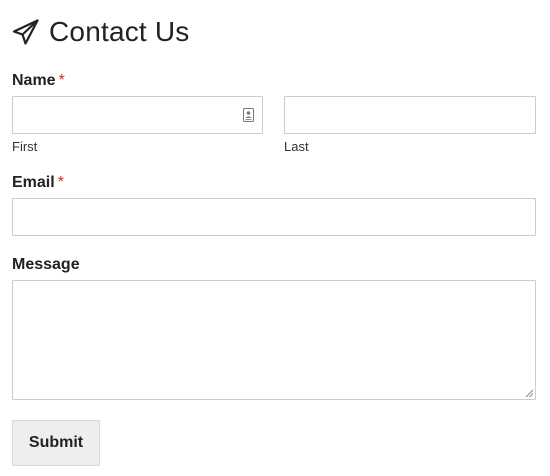  What do you see at coordinates (296, 146) in the screenshot?
I see `last-name-sublabel: Last` at bounding box center [296, 146].